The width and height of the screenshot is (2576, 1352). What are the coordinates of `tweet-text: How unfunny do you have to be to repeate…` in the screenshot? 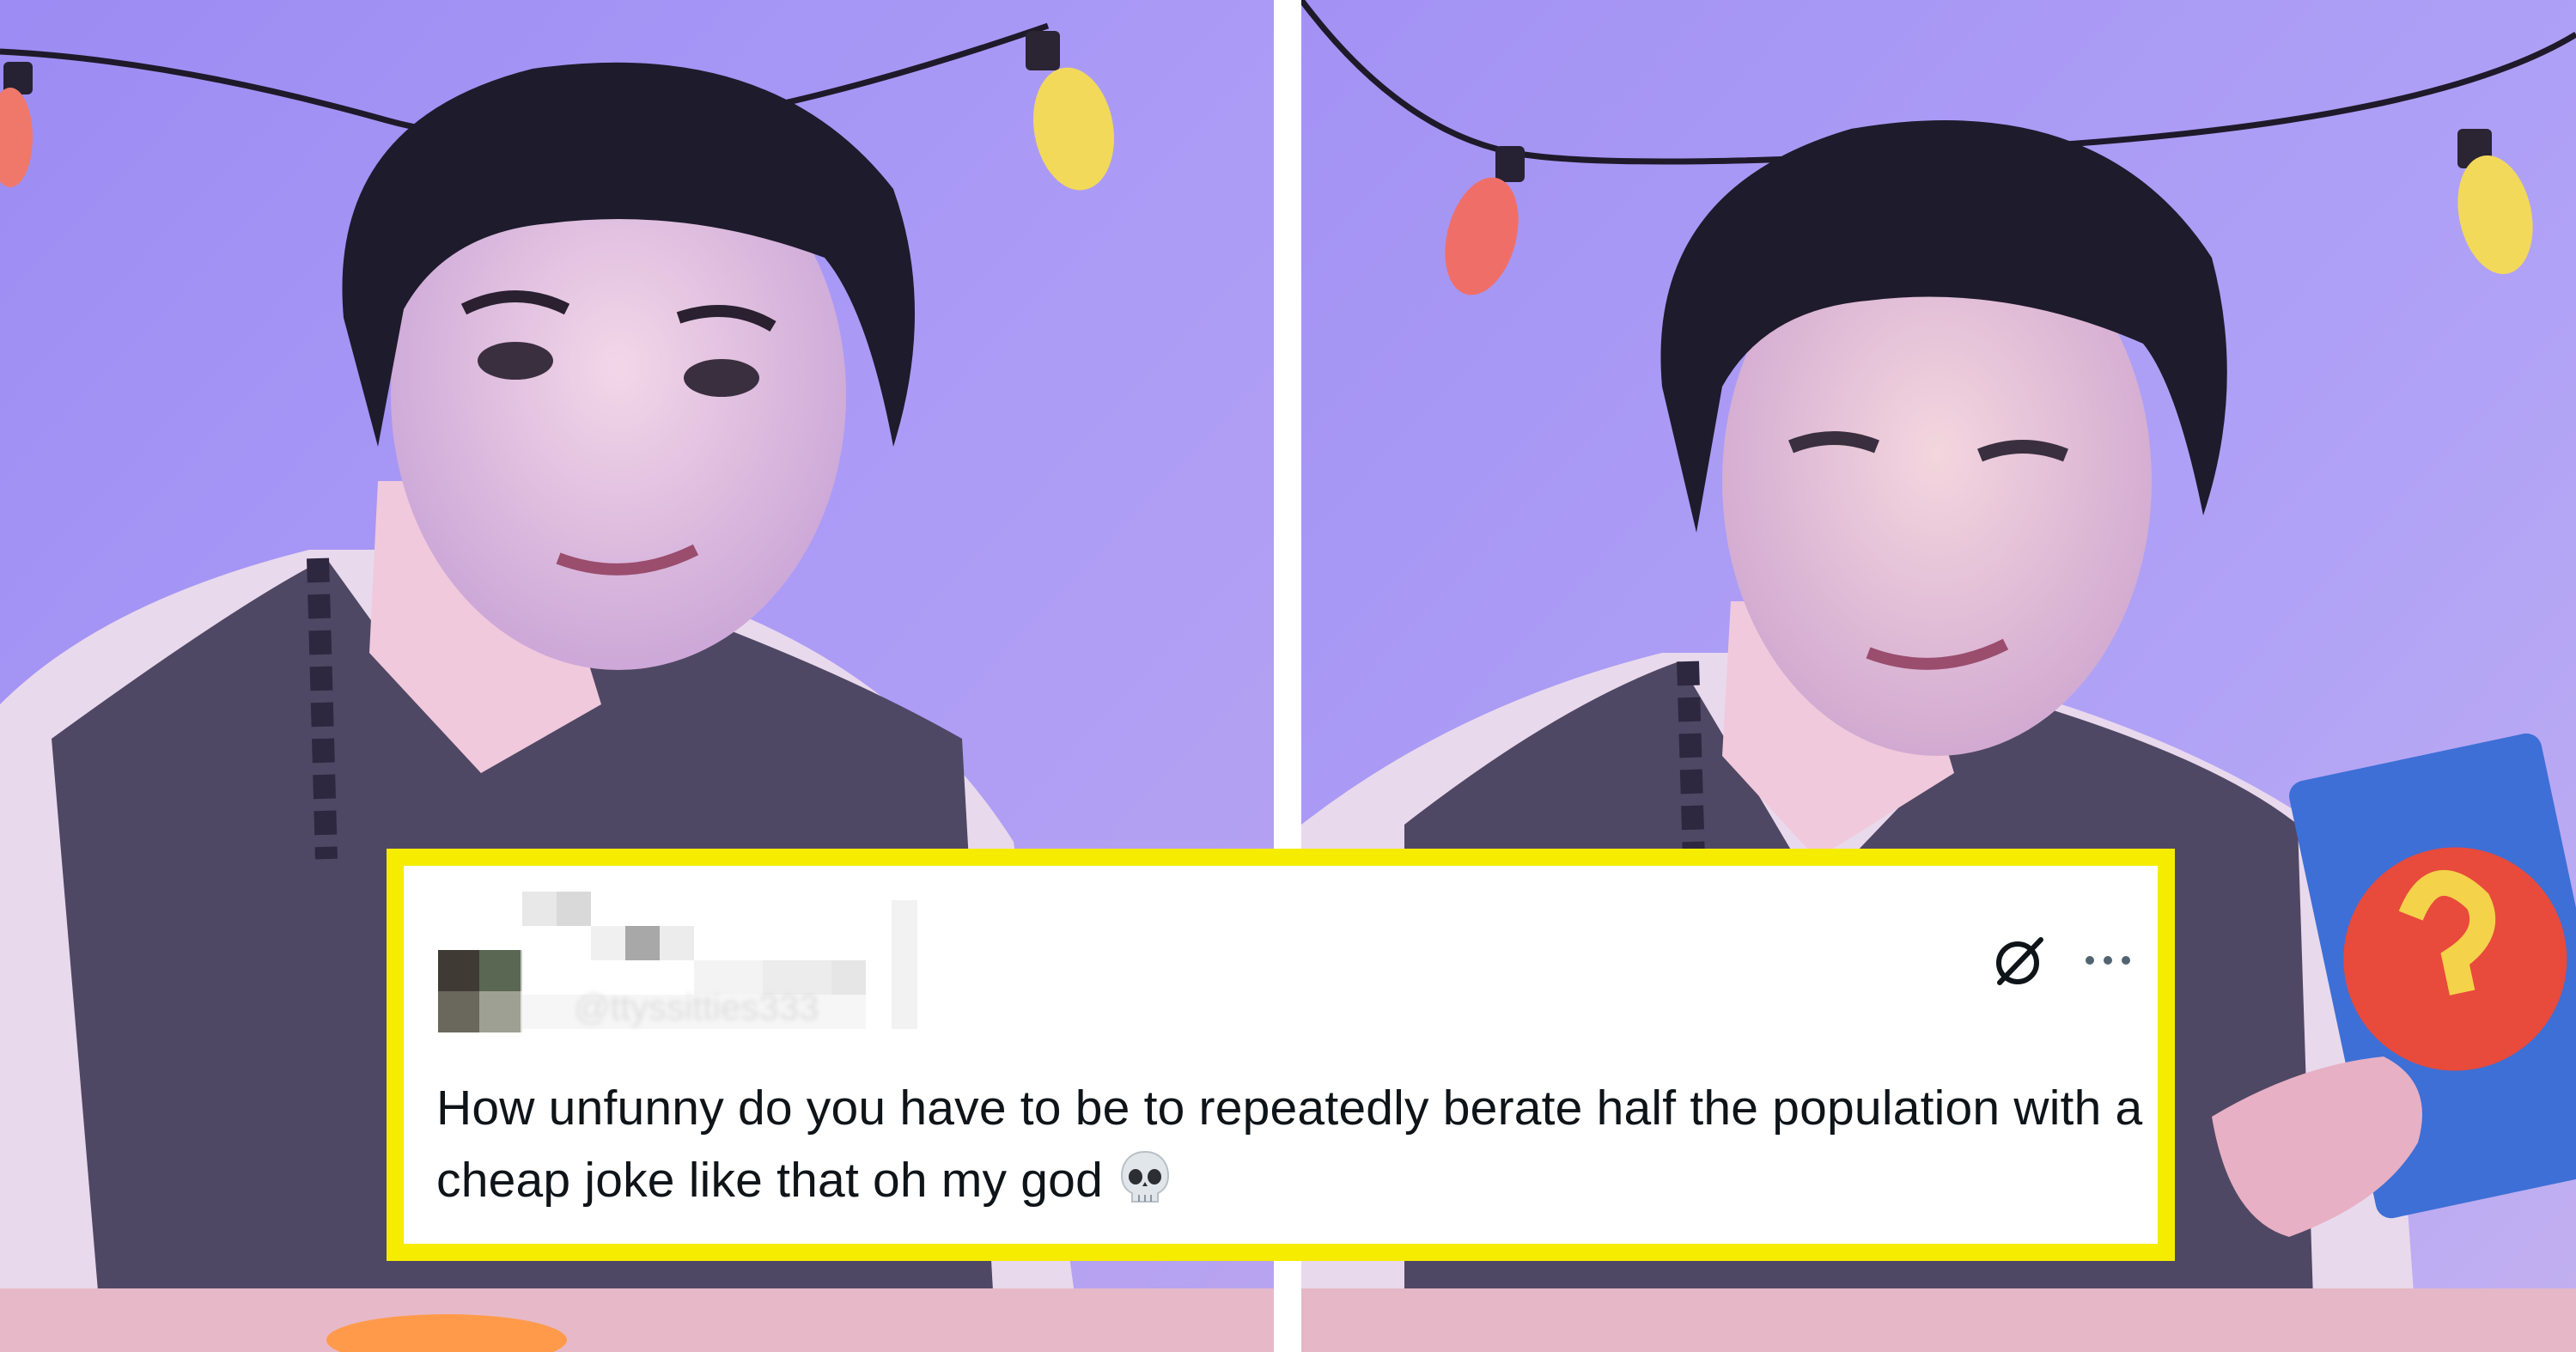 It's located at (1291, 1144).